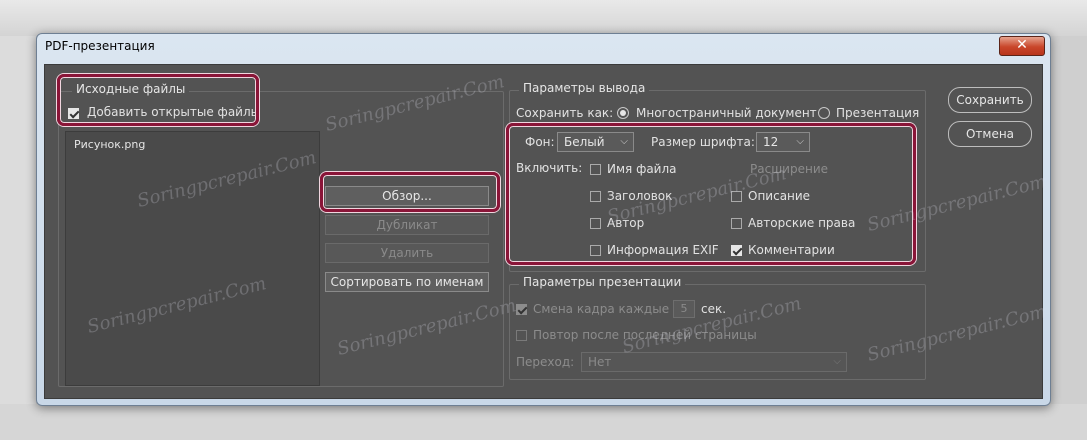  I want to click on include-title-checkbox, so click(595, 196).